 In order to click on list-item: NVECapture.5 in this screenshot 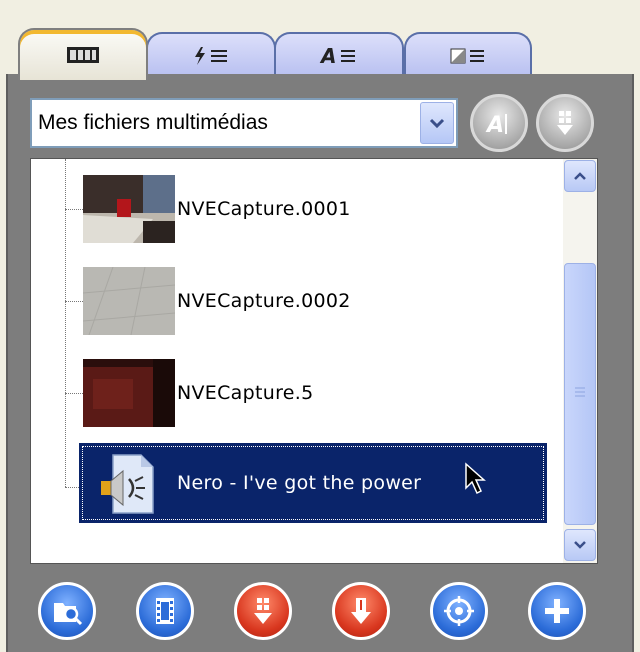, I will do `click(198, 393)`.